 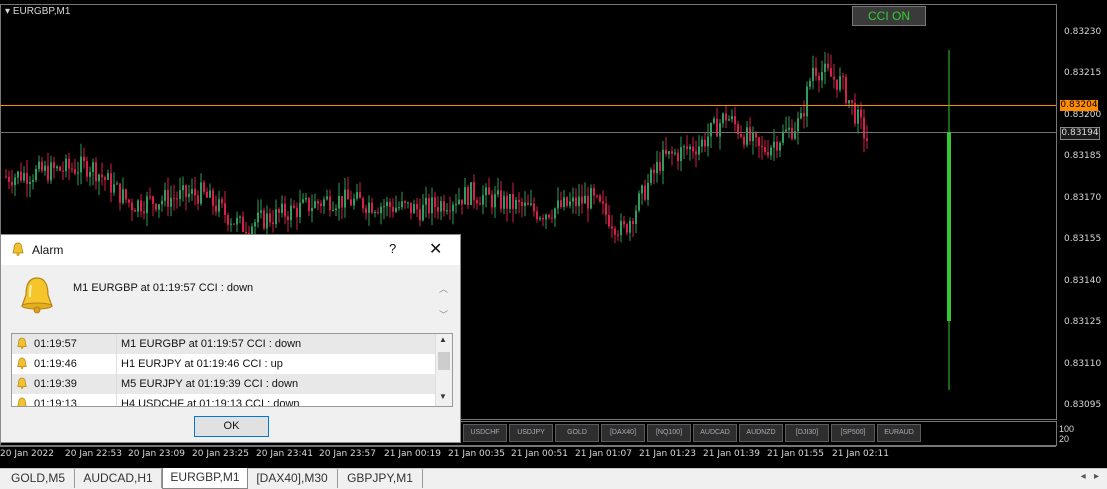 I want to click on time-axis-label: 21 Jan 02:11, so click(x=860, y=454).